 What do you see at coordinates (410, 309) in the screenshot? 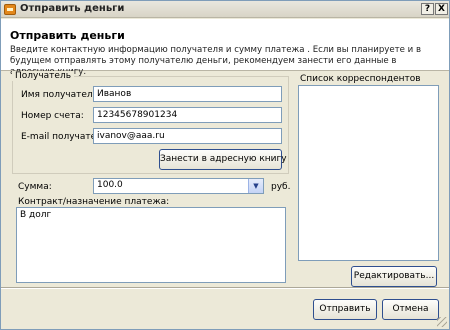
I see `cancel-button: Отмена` at bounding box center [410, 309].